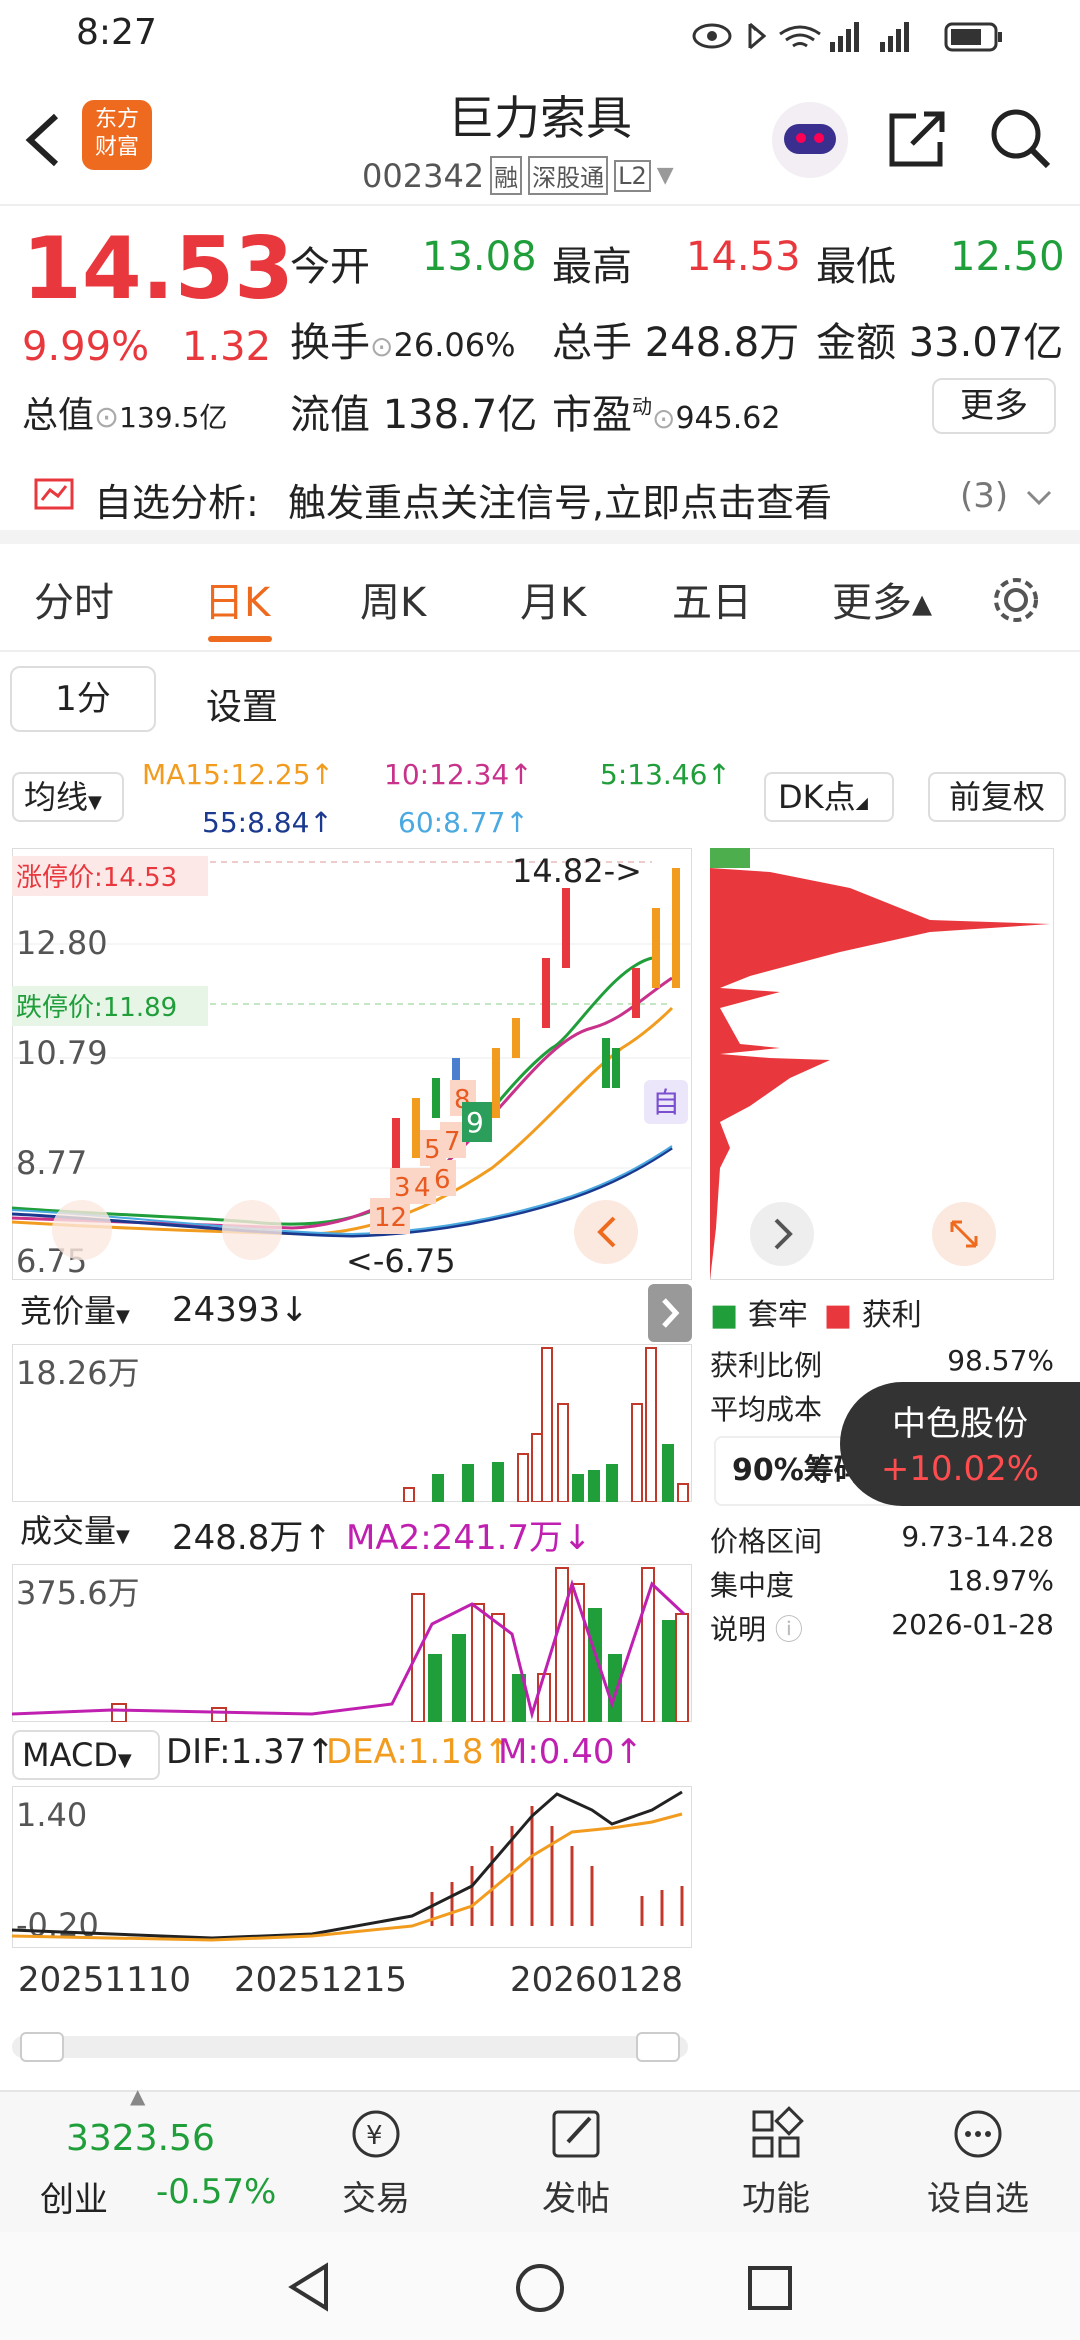 The width and height of the screenshot is (1080, 2340). What do you see at coordinates (592, 267) in the screenshot?
I see `high-label: 最高` at bounding box center [592, 267].